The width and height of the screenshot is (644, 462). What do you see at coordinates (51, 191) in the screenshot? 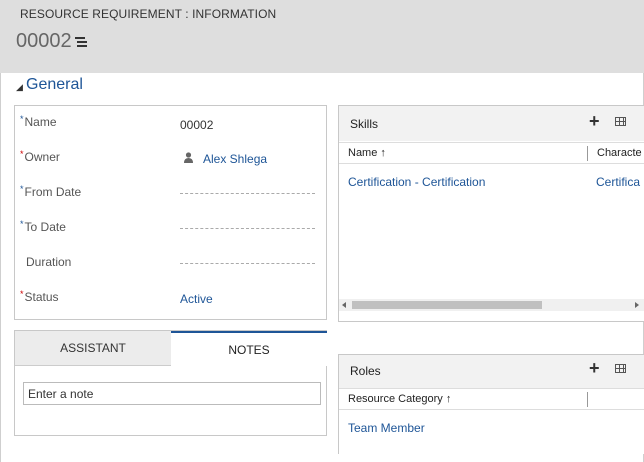
I see `field-label-from-date: *From Date` at bounding box center [51, 191].